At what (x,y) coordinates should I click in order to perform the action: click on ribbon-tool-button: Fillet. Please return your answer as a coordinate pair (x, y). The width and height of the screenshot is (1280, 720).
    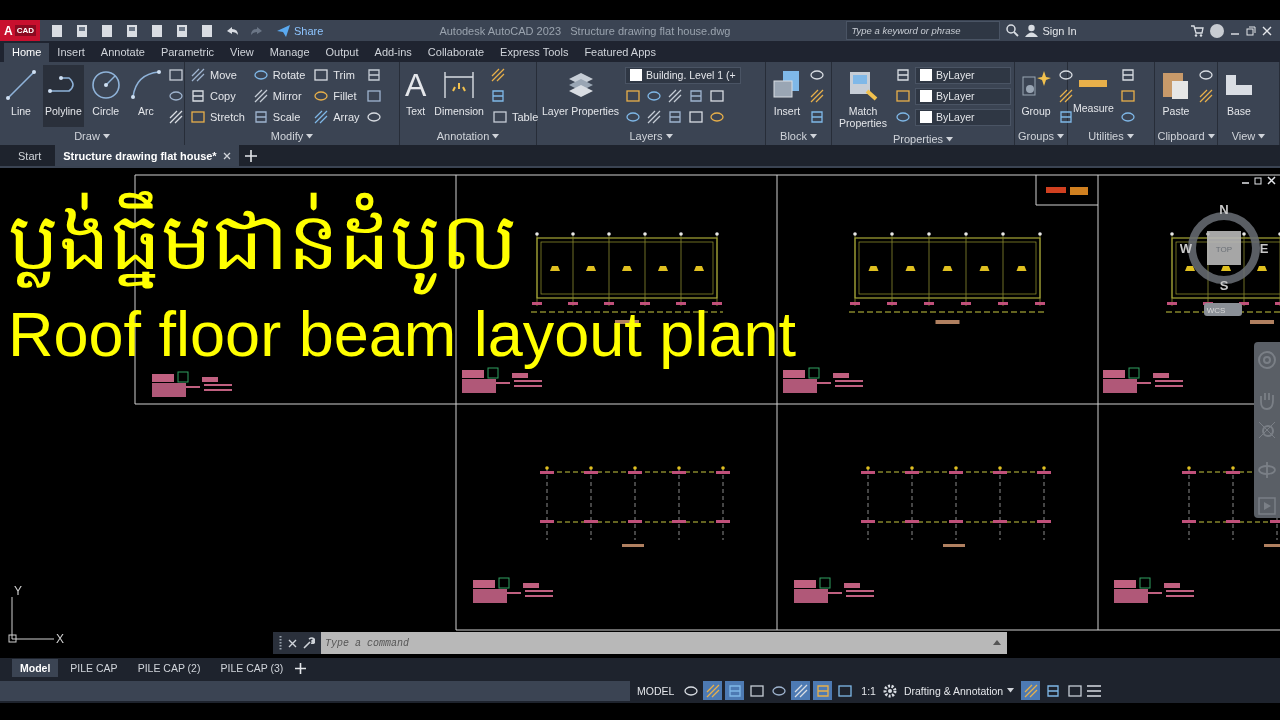
    Looking at the image, I should click on (336, 96).